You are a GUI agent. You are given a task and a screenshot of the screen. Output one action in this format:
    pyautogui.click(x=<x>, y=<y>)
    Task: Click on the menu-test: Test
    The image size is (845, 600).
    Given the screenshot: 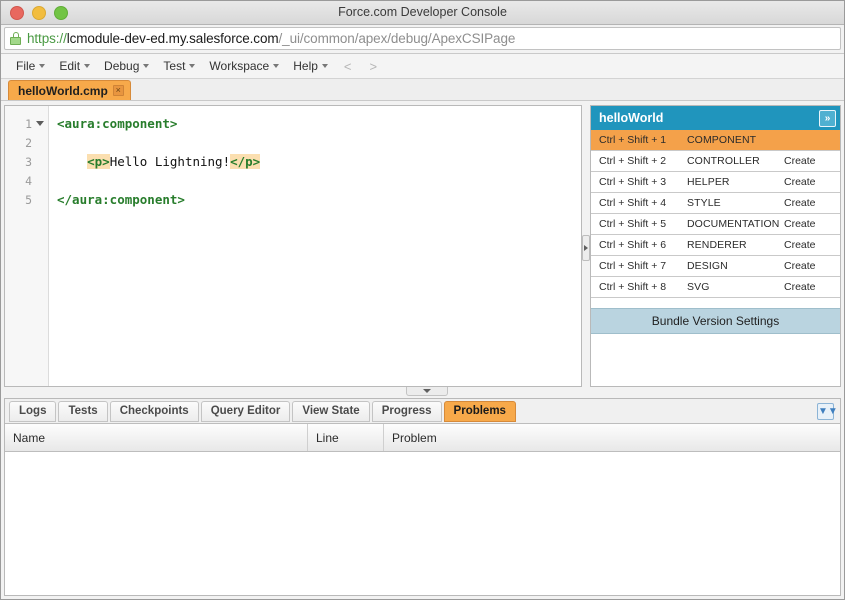 What is the action you would take?
    pyautogui.click(x=179, y=66)
    